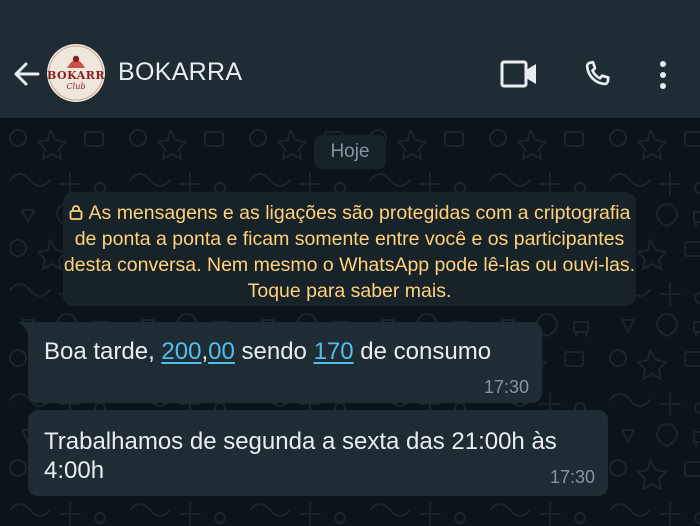  What do you see at coordinates (180, 72) in the screenshot?
I see `contact-name: BOKARRA` at bounding box center [180, 72].